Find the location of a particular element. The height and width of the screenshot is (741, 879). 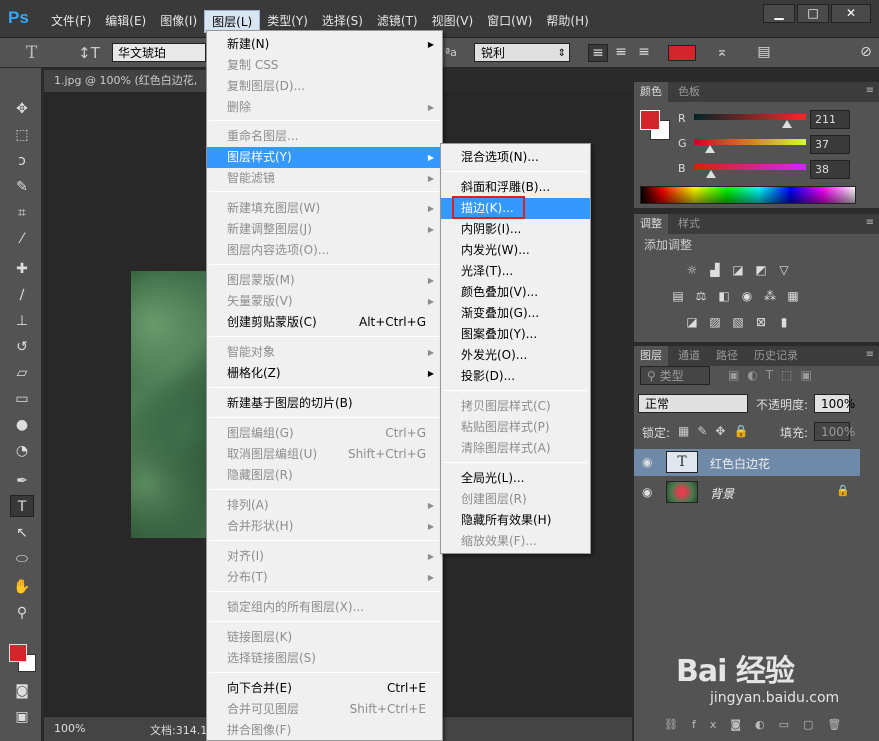

foreground-color is located at coordinates (18, 653).